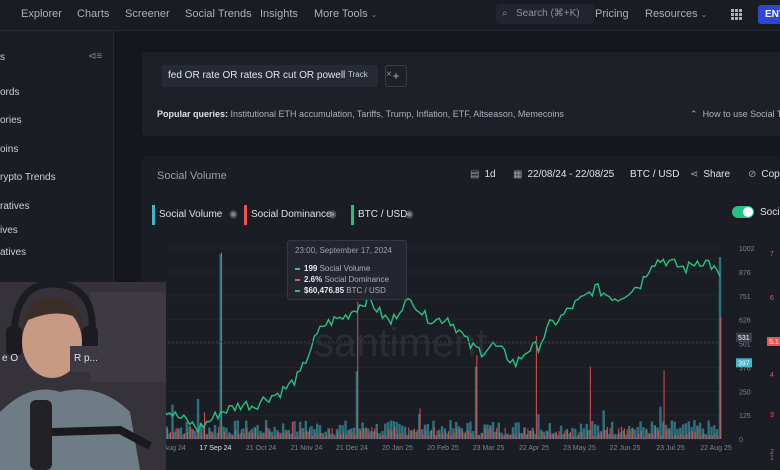 The width and height of the screenshot is (780, 470). What do you see at coordinates (257, 75) in the screenshot?
I see `query-text: fed OR rate OR rates OR cut OR powell` at bounding box center [257, 75].